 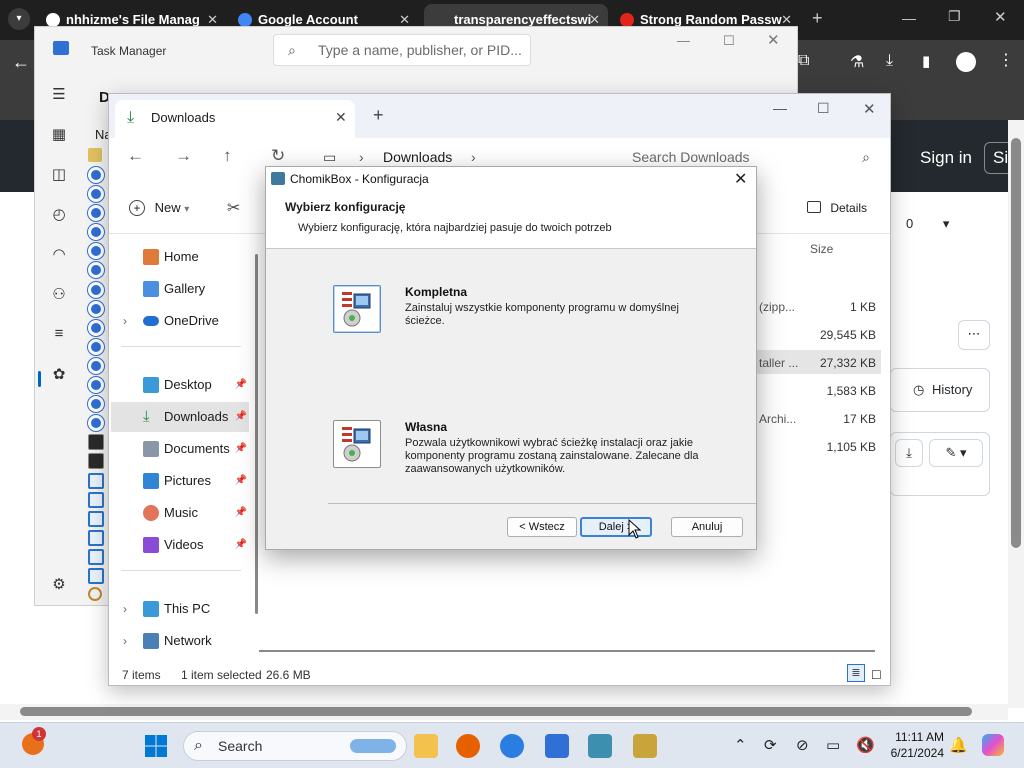 What do you see at coordinates (59, 375) in the screenshot?
I see `services-icon: ✿` at bounding box center [59, 375].